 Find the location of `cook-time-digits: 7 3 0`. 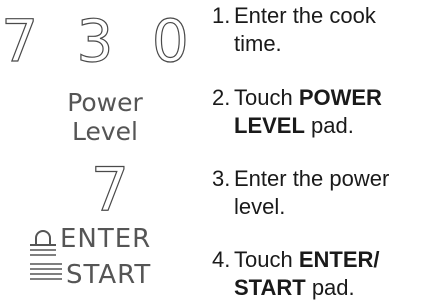

cook-time-digits: 7 3 0 is located at coordinates (100, 41).